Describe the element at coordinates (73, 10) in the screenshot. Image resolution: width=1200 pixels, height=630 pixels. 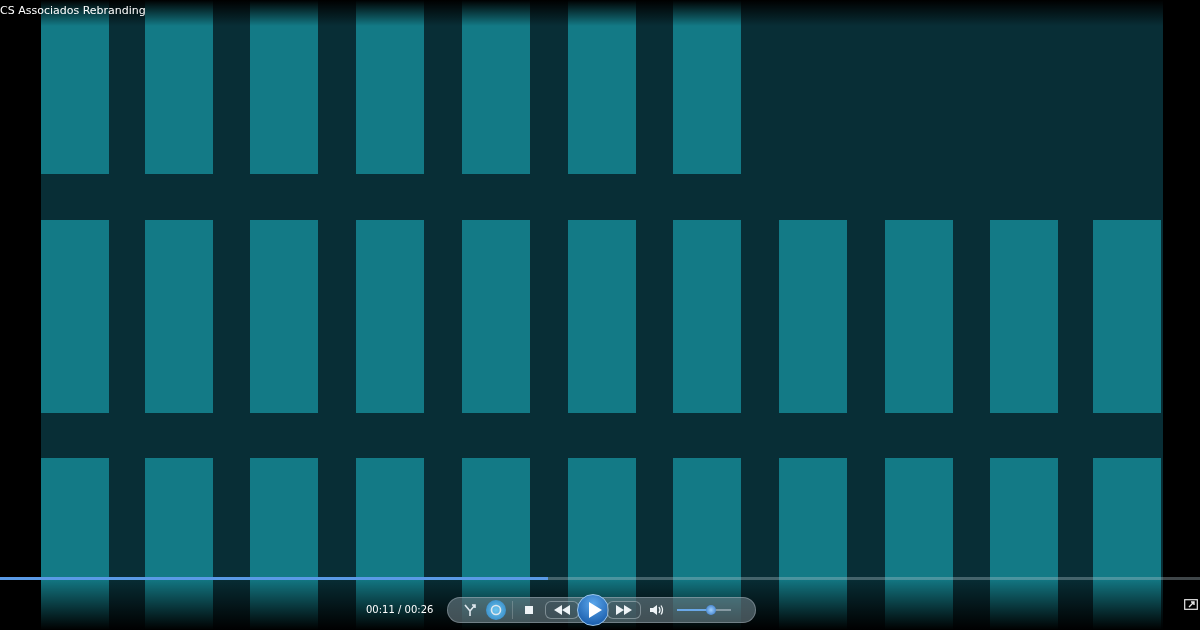
I see `window-title: CS Associados Rebranding` at that location.